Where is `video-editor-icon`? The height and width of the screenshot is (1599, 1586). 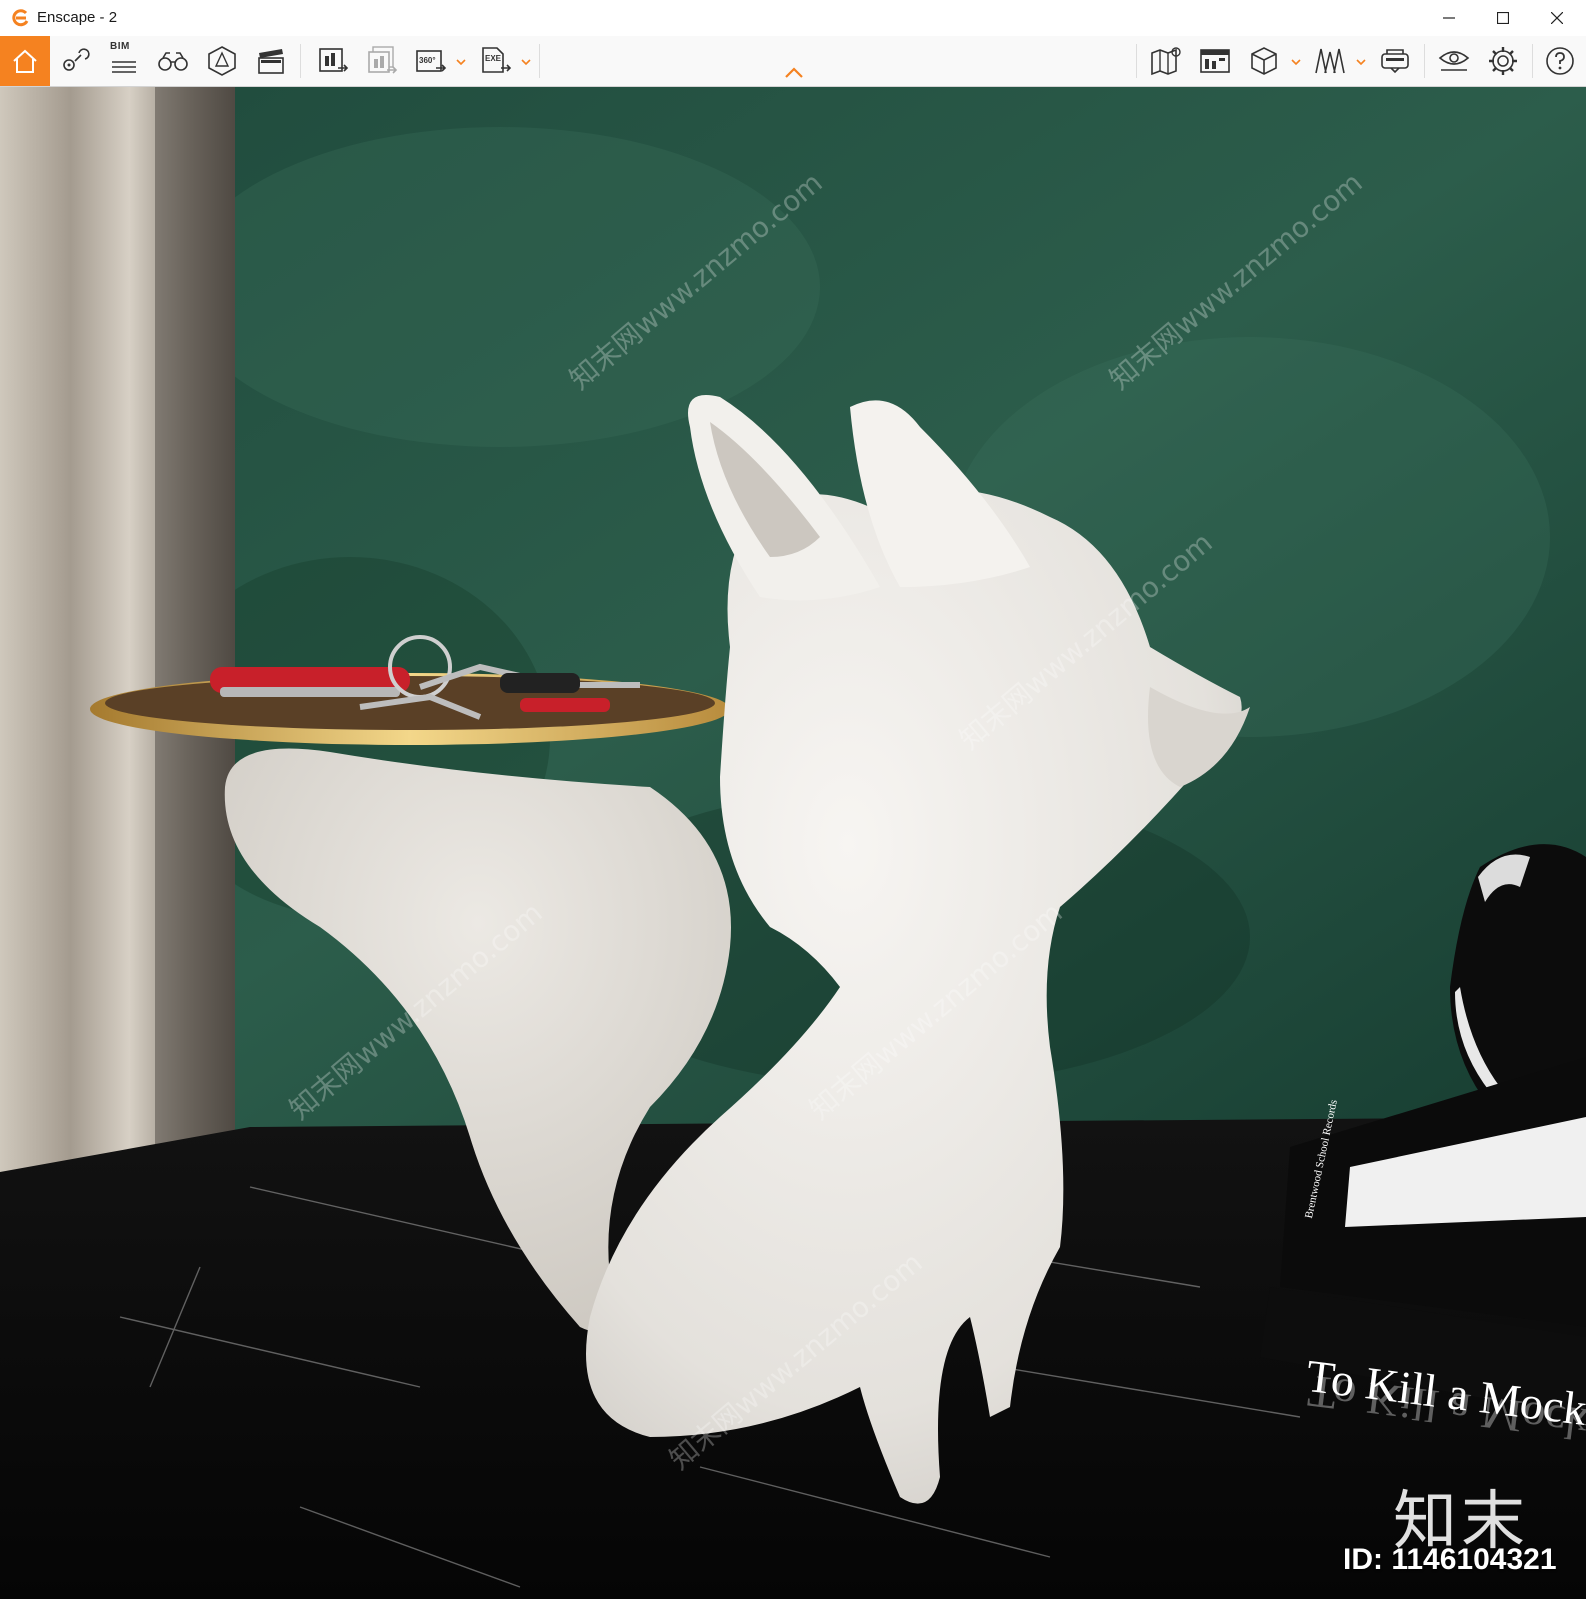
video-editor-icon is located at coordinates (271, 61).